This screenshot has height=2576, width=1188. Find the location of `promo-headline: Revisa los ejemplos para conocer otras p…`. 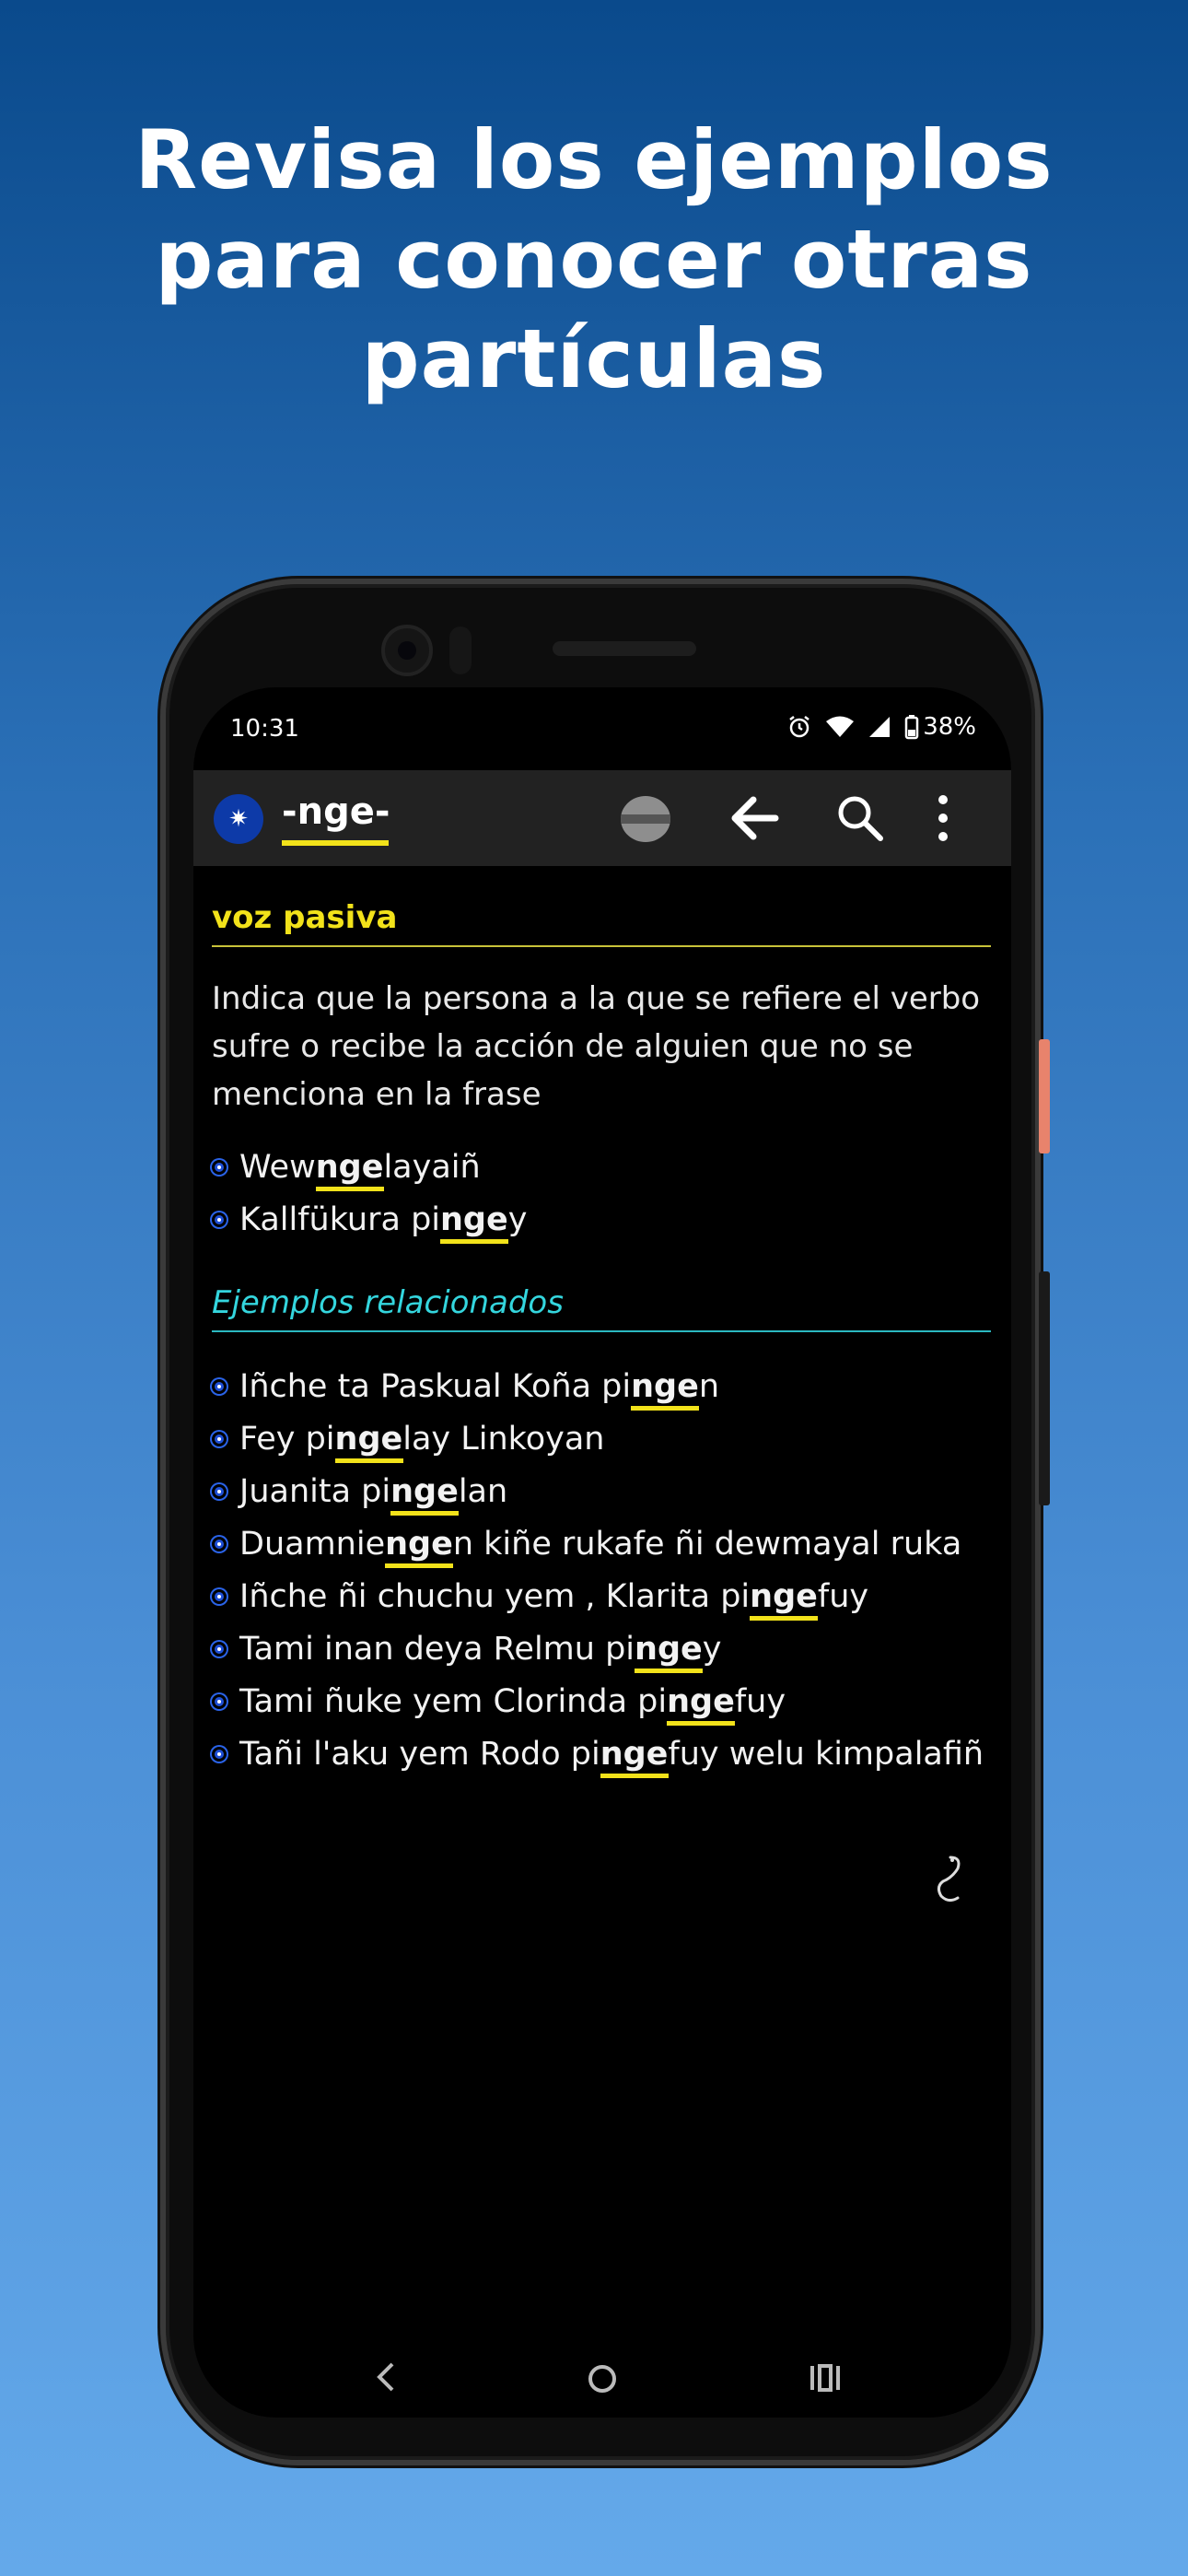

promo-headline: Revisa los ejemplos para conocer otras p… is located at coordinates (594, 260).